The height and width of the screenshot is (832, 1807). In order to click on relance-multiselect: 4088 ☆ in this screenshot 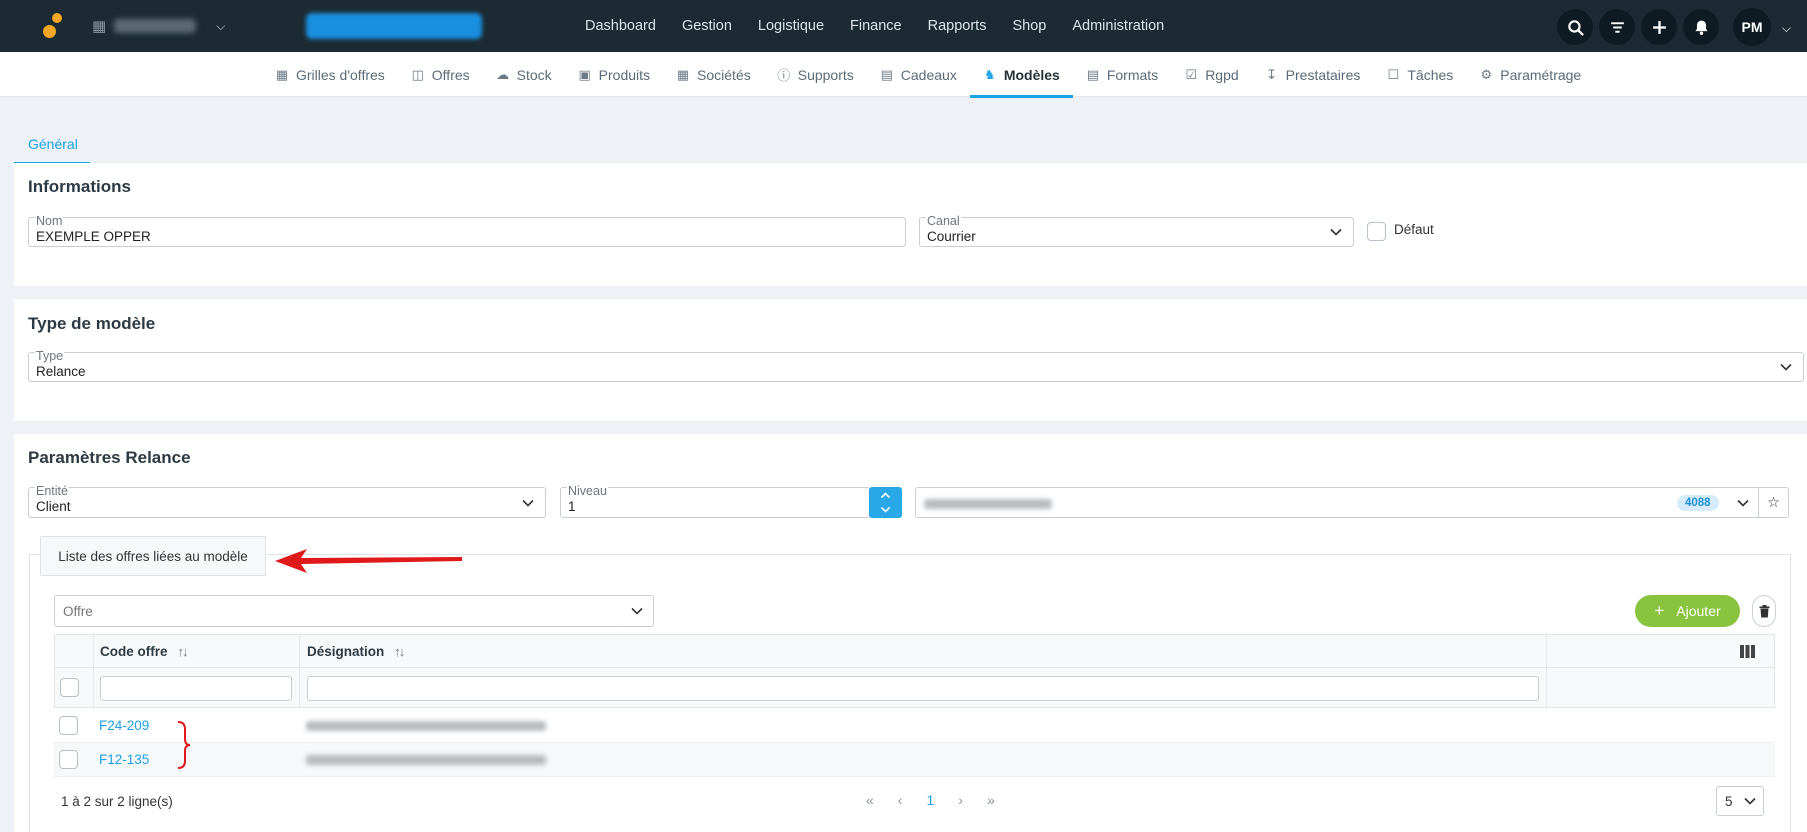, I will do `click(1352, 502)`.